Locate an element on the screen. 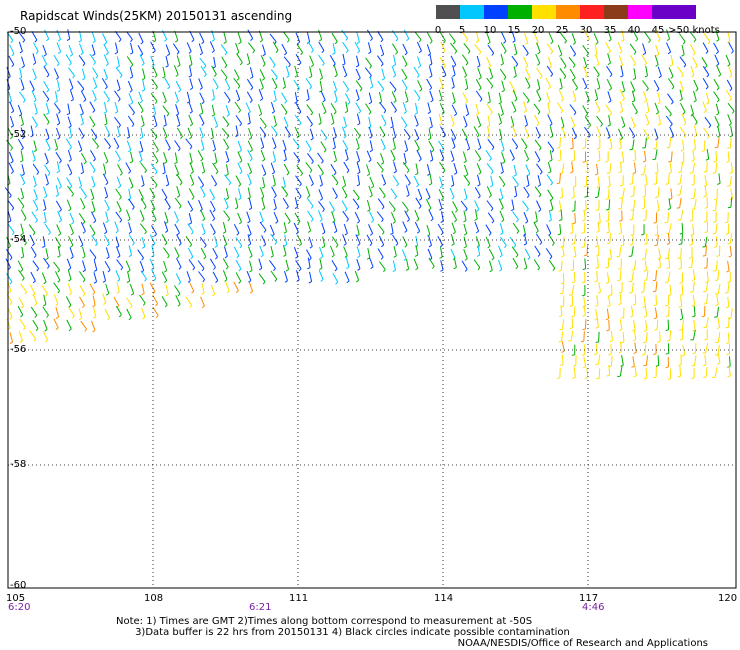 Image resolution: width=740 pixels, height=650 pixels. lon-label-114: 114 is located at coordinates (444, 598).